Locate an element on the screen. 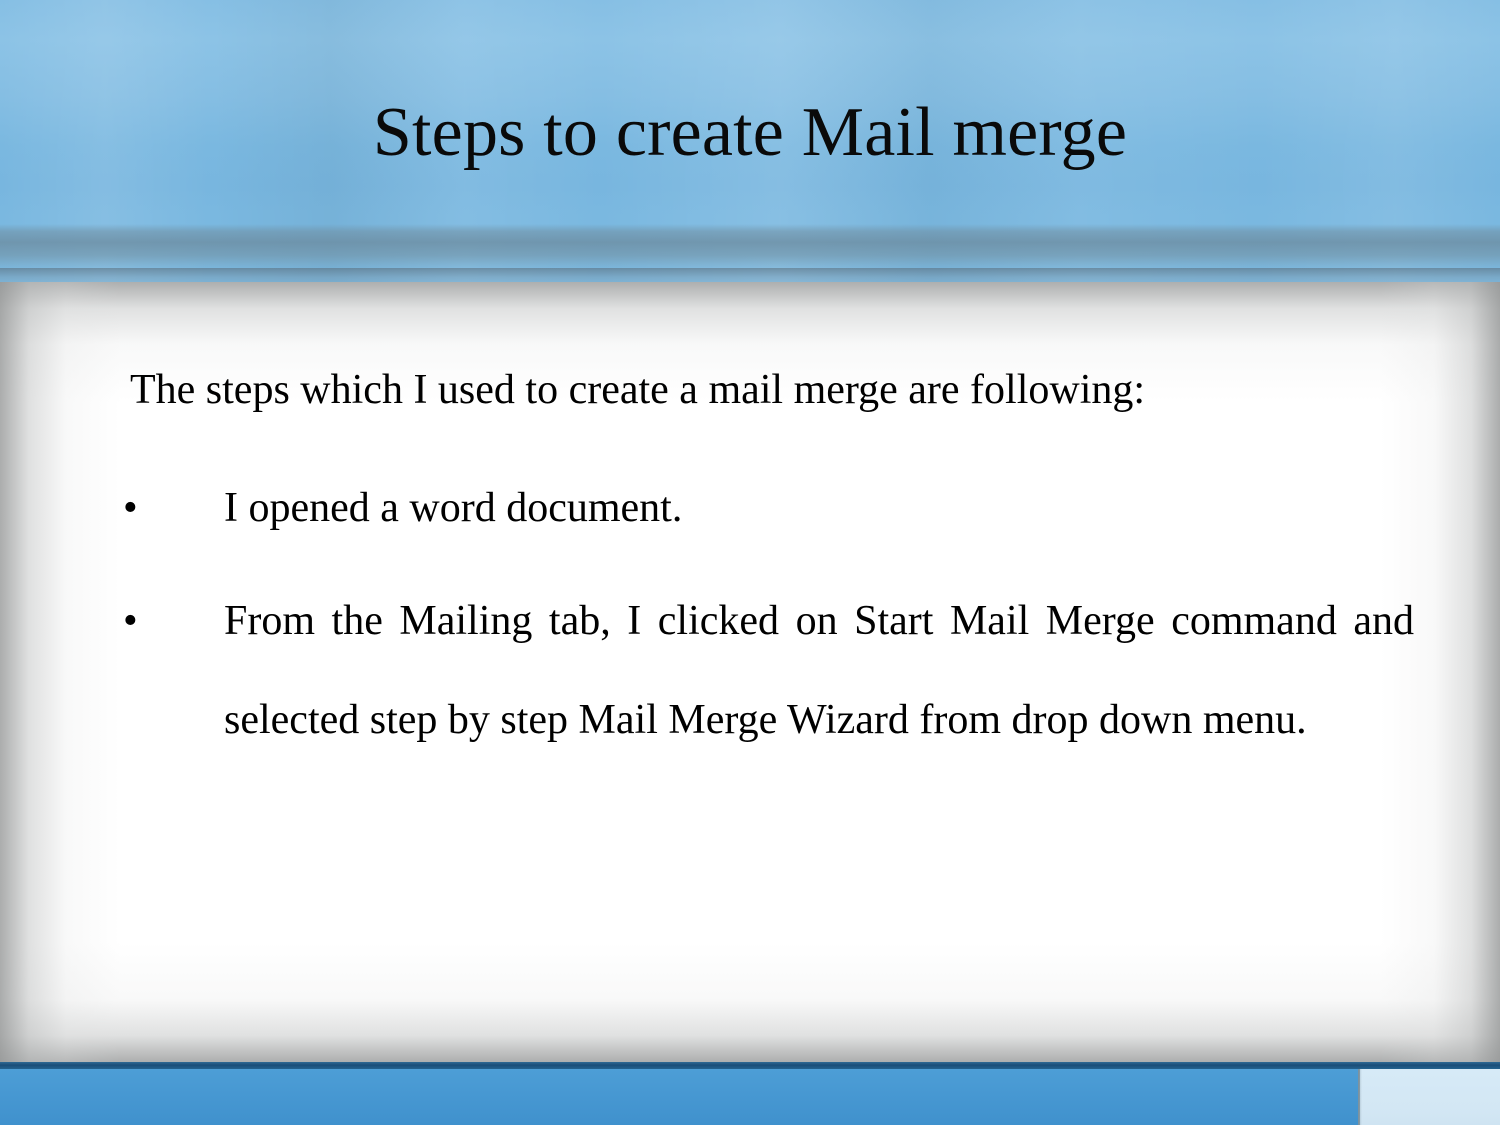 This screenshot has width=1500, height=1125. content-vignette-bottom is located at coordinates (750, 1002).